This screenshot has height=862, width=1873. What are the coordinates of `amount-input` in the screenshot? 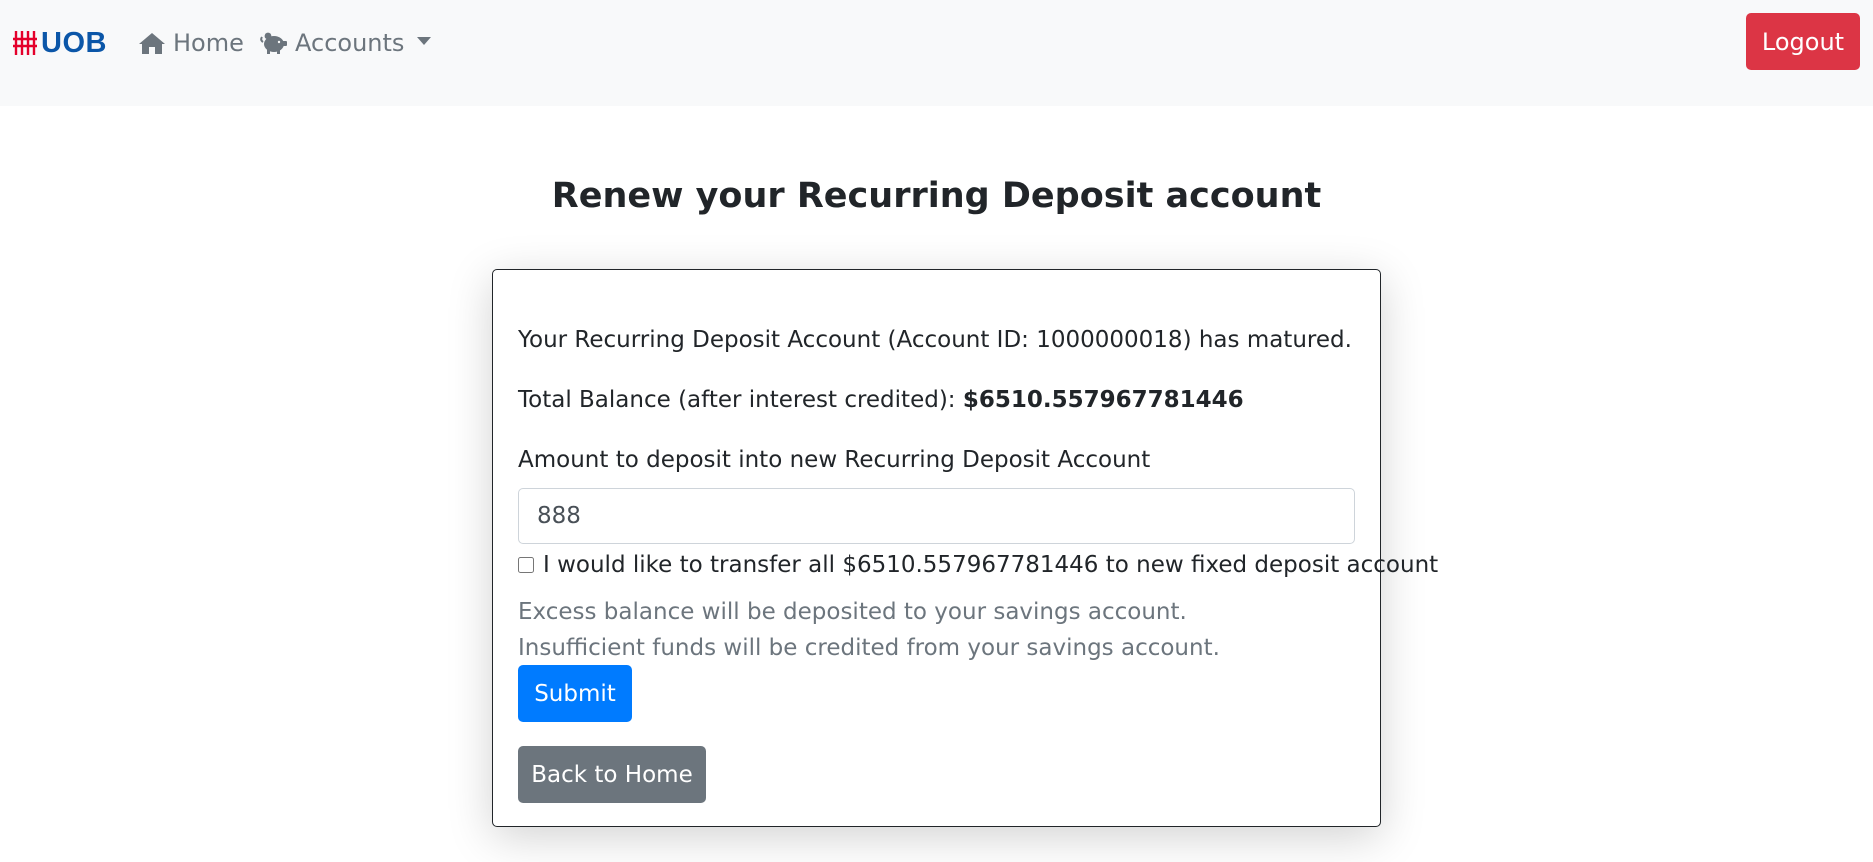 It's located at (936, 516).